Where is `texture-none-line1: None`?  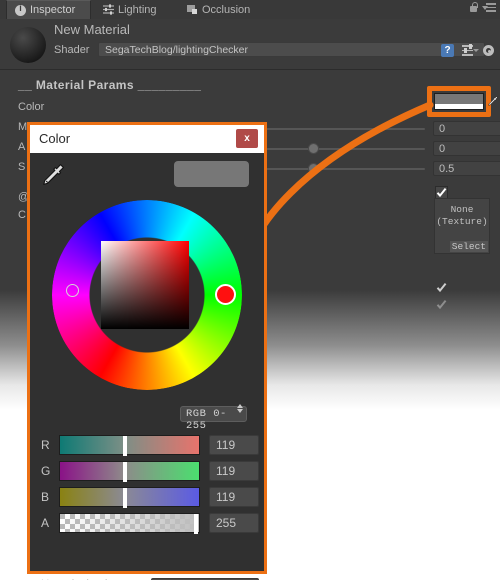
texture-none-line1: None is located at coordinates (462, 209).